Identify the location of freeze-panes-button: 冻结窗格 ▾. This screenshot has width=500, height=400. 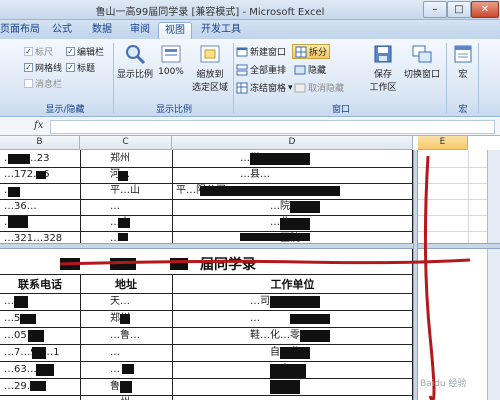
(264, 87).